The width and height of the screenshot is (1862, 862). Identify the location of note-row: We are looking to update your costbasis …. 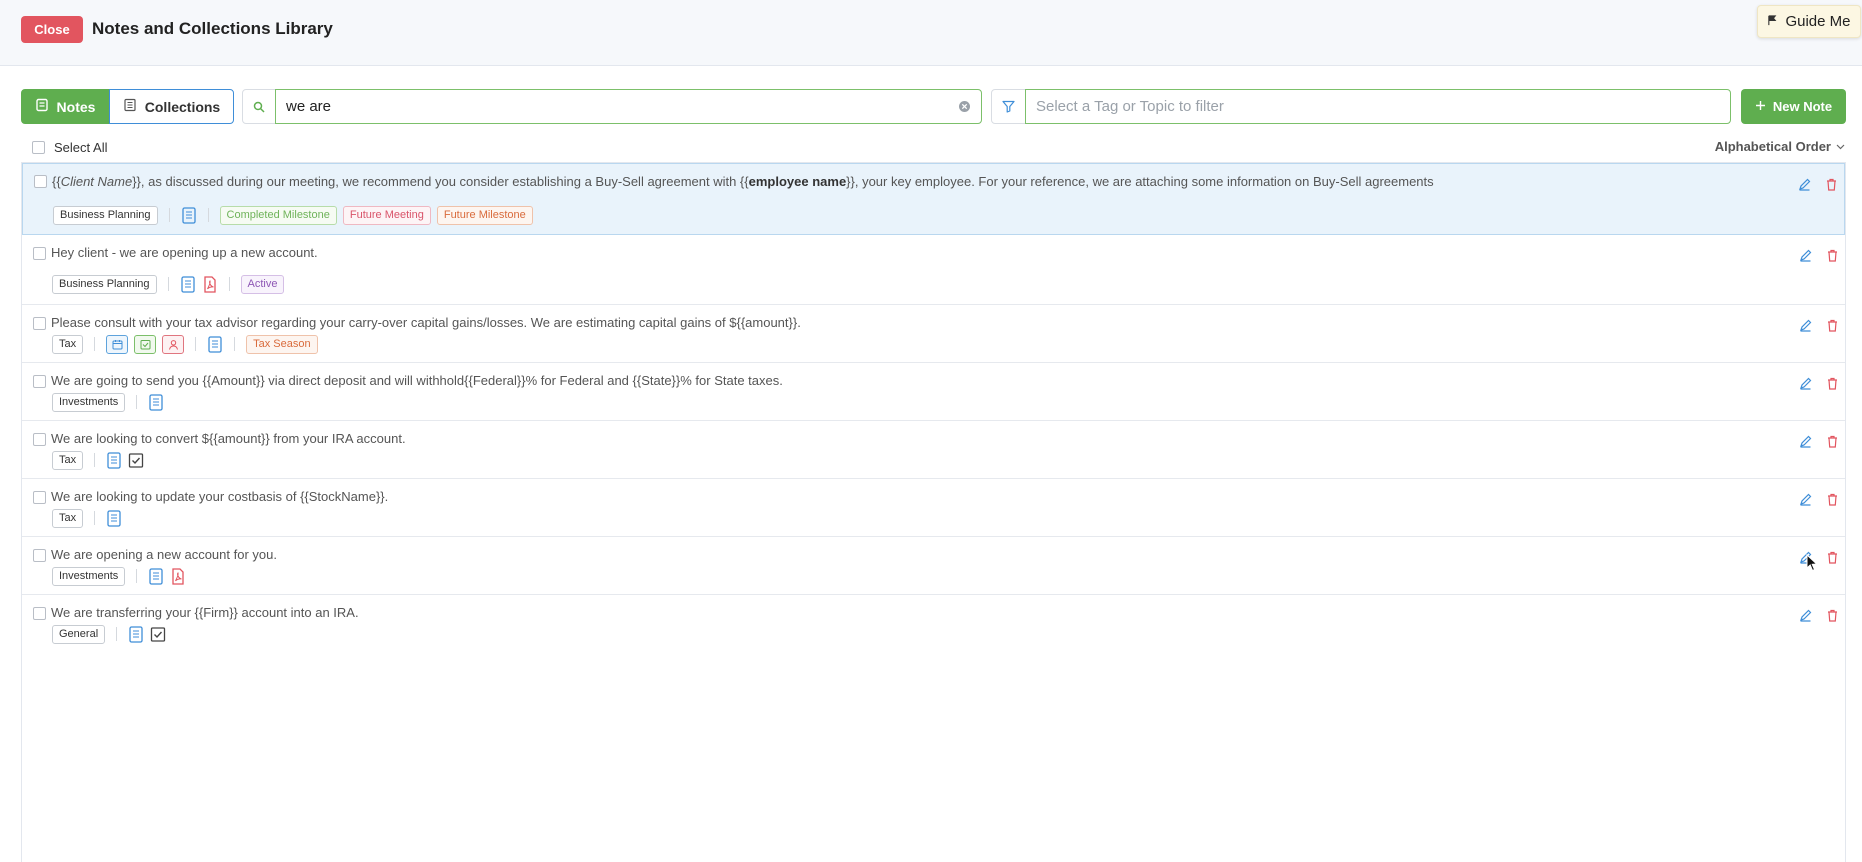
(933, 508).